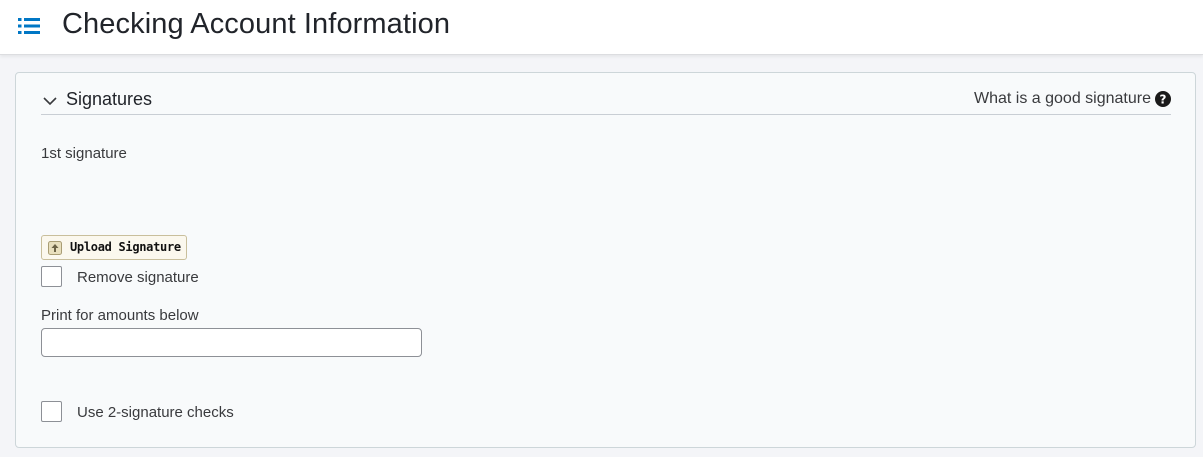  Describe the element at coordinates (231, 342) in the screenshot. I see `print-amounts-input` at that location.